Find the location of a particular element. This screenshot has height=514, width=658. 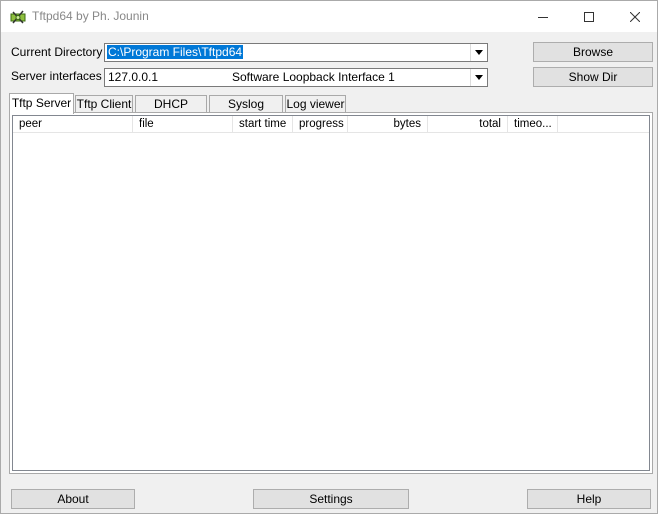

column-peer: peer is located at coordinates (73, 124).